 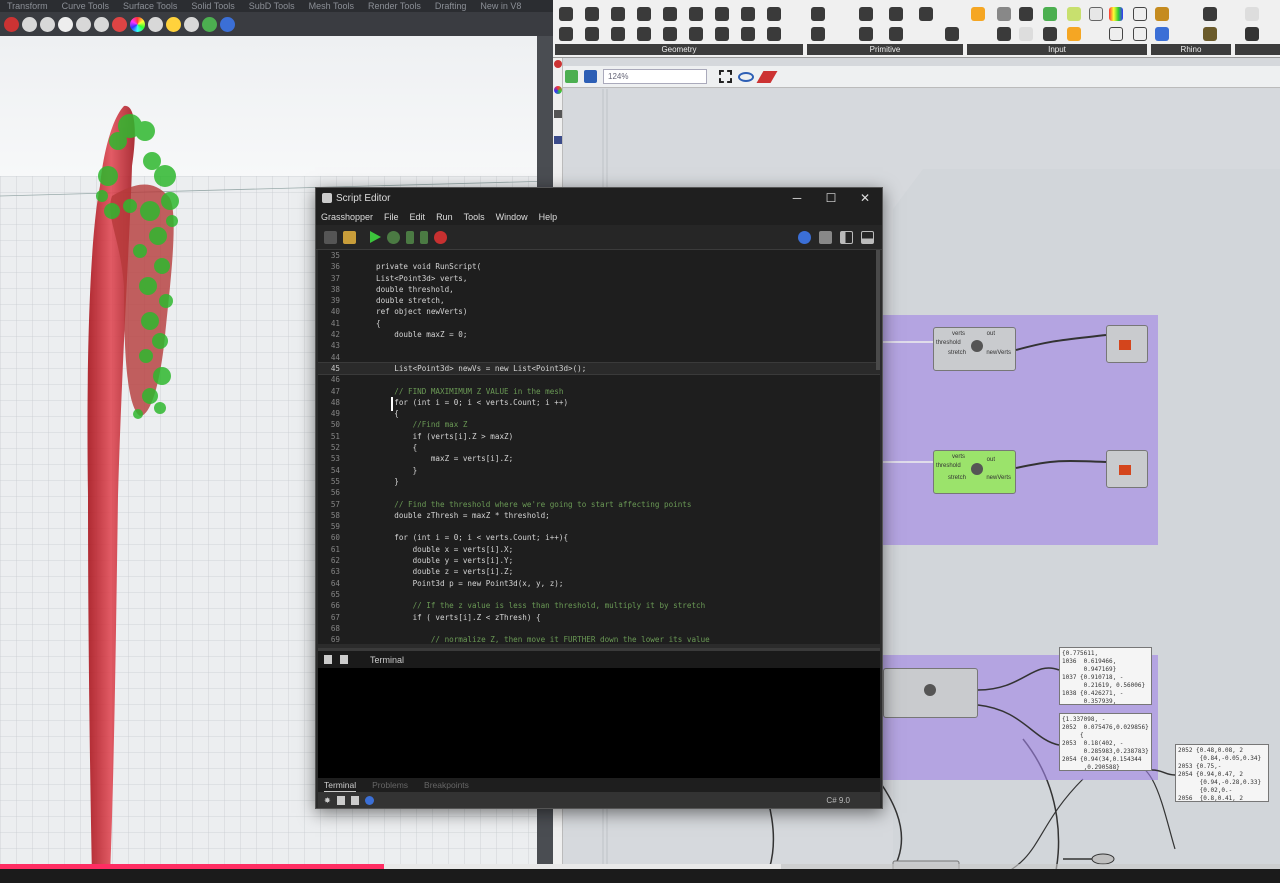 What do you see at coordinates (599, 278) in the screenshot?
I see `code-line: 37 List<Point3d> verts,` at bounding box center [599, 278].